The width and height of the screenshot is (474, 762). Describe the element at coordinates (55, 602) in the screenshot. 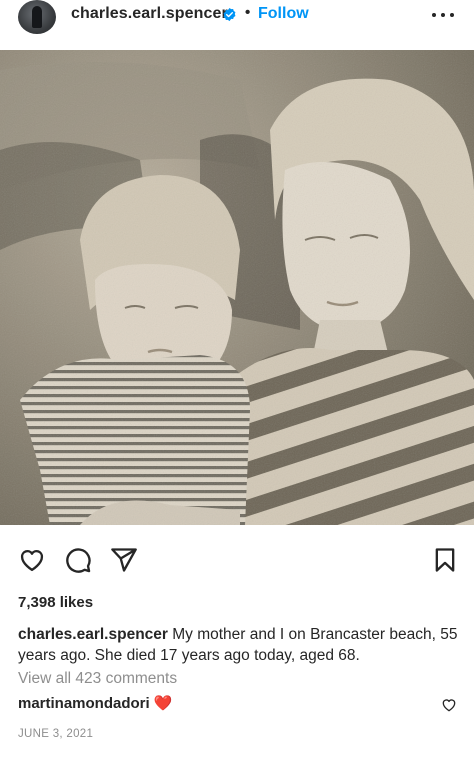

I see `likes-count: 7,398 likes` at that location.